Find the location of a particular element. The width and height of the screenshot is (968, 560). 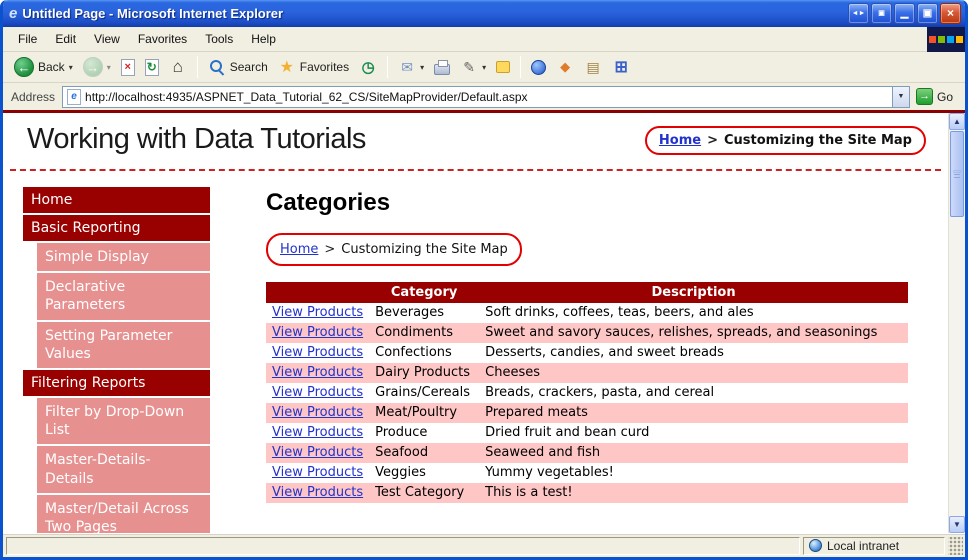

stop-icon: × is located at coordinates (127, 67).